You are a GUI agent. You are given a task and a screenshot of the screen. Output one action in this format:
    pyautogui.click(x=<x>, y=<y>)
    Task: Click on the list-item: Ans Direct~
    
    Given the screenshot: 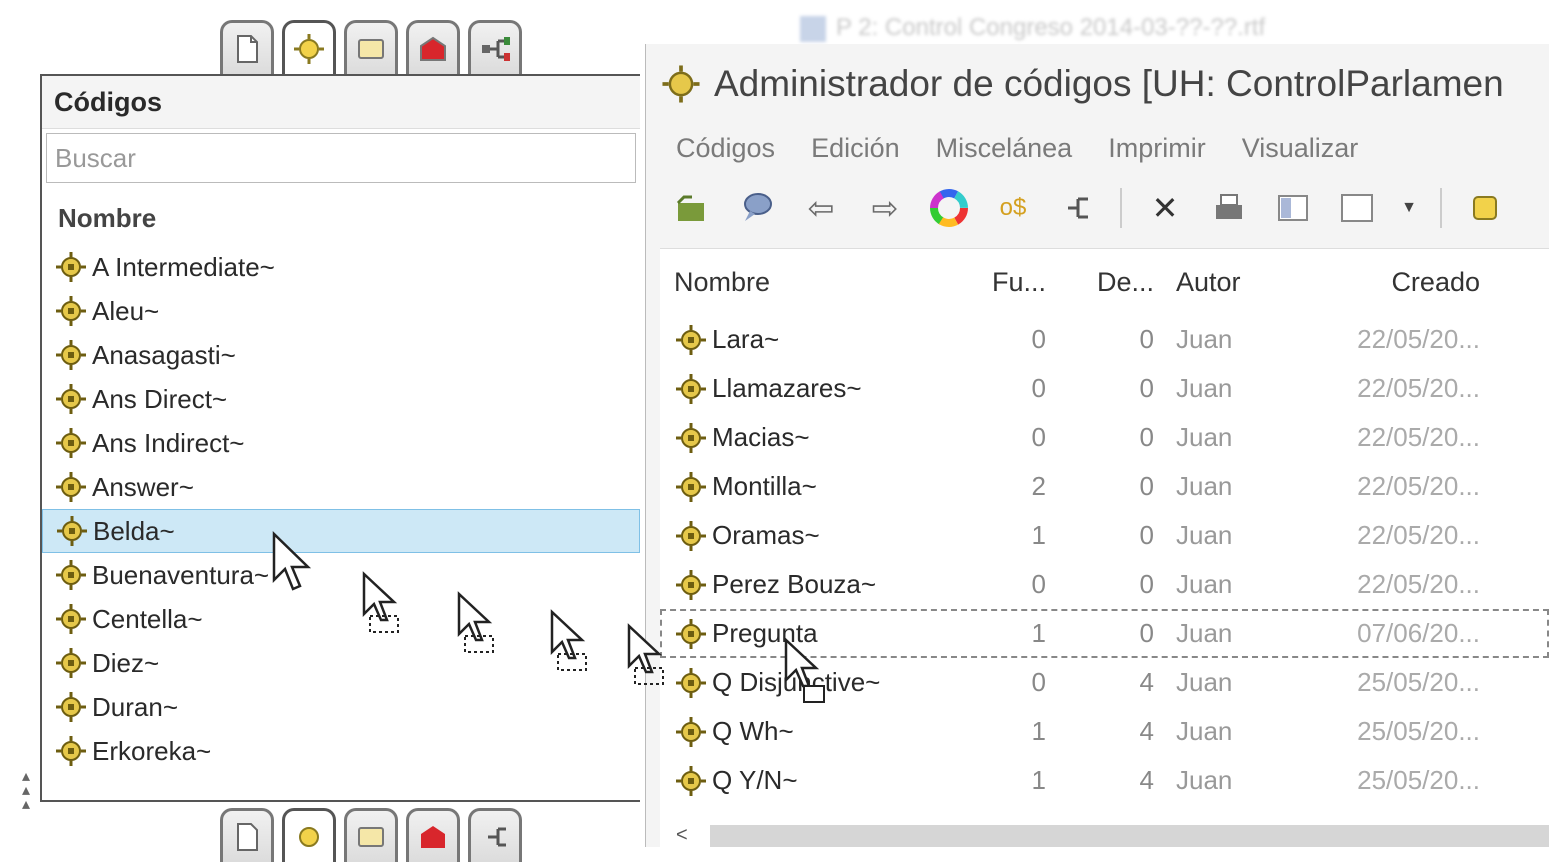 What is the action you would take?
    pyautogui.click(x=341, y=399)
    